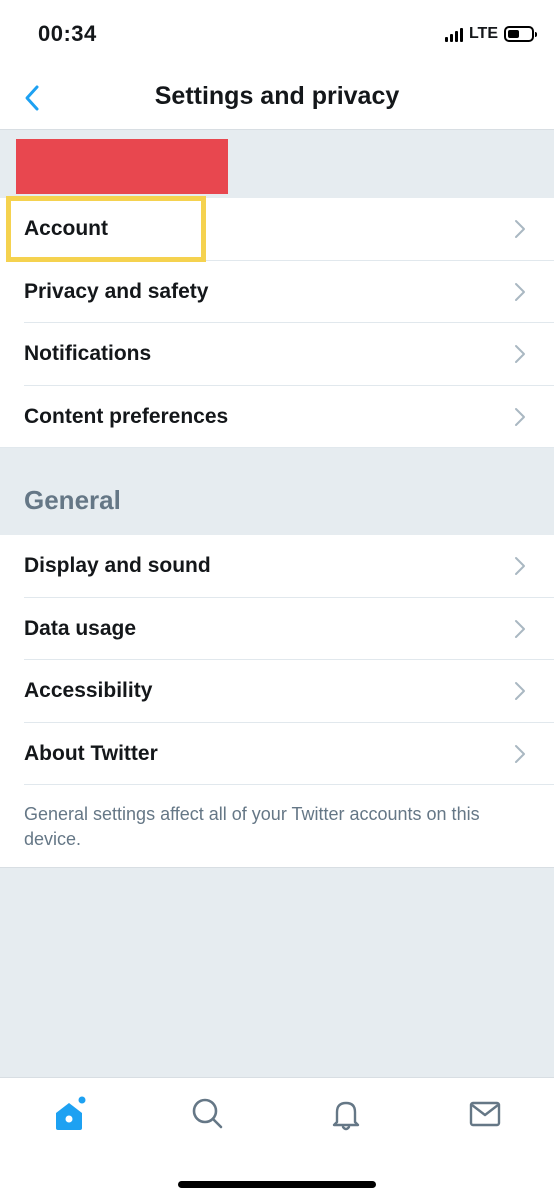 Image resolution: width=554 pixels, height=1200 pixels. I want to click on settings-row-data-usage: Data usage, so click(277, 629).